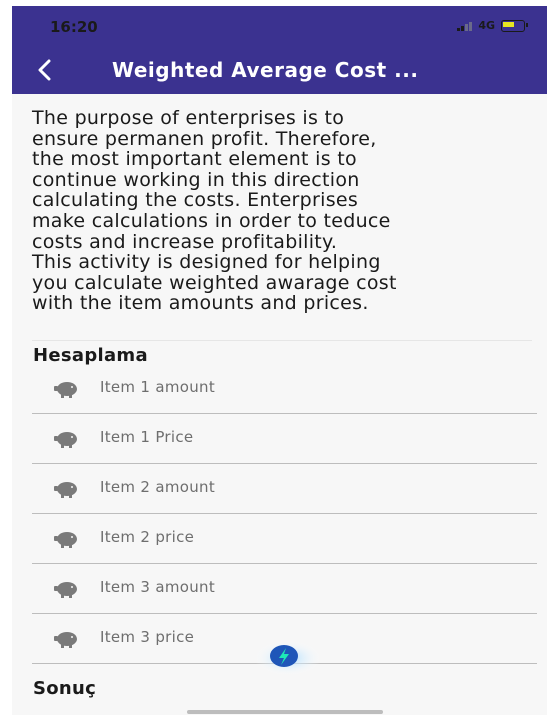 The height and width of the screenshot is (715, 548). I want to click on input-row-item3-amount: Item 3 amount, so click(284, 589).